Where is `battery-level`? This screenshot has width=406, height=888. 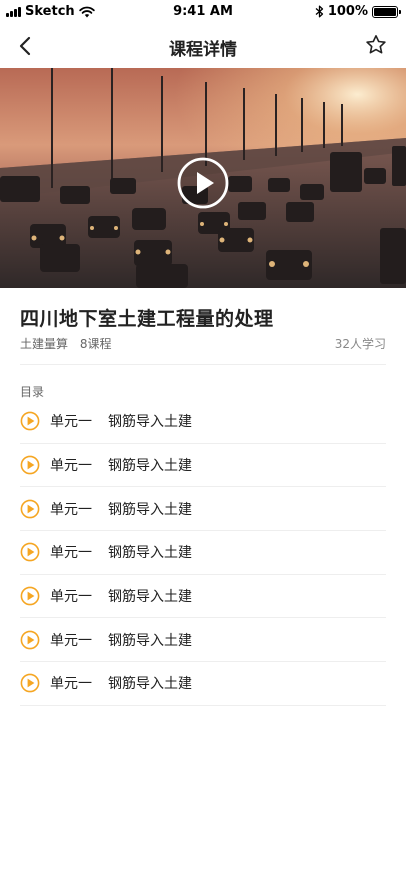 battery-level is located at coordinates (385, 11).